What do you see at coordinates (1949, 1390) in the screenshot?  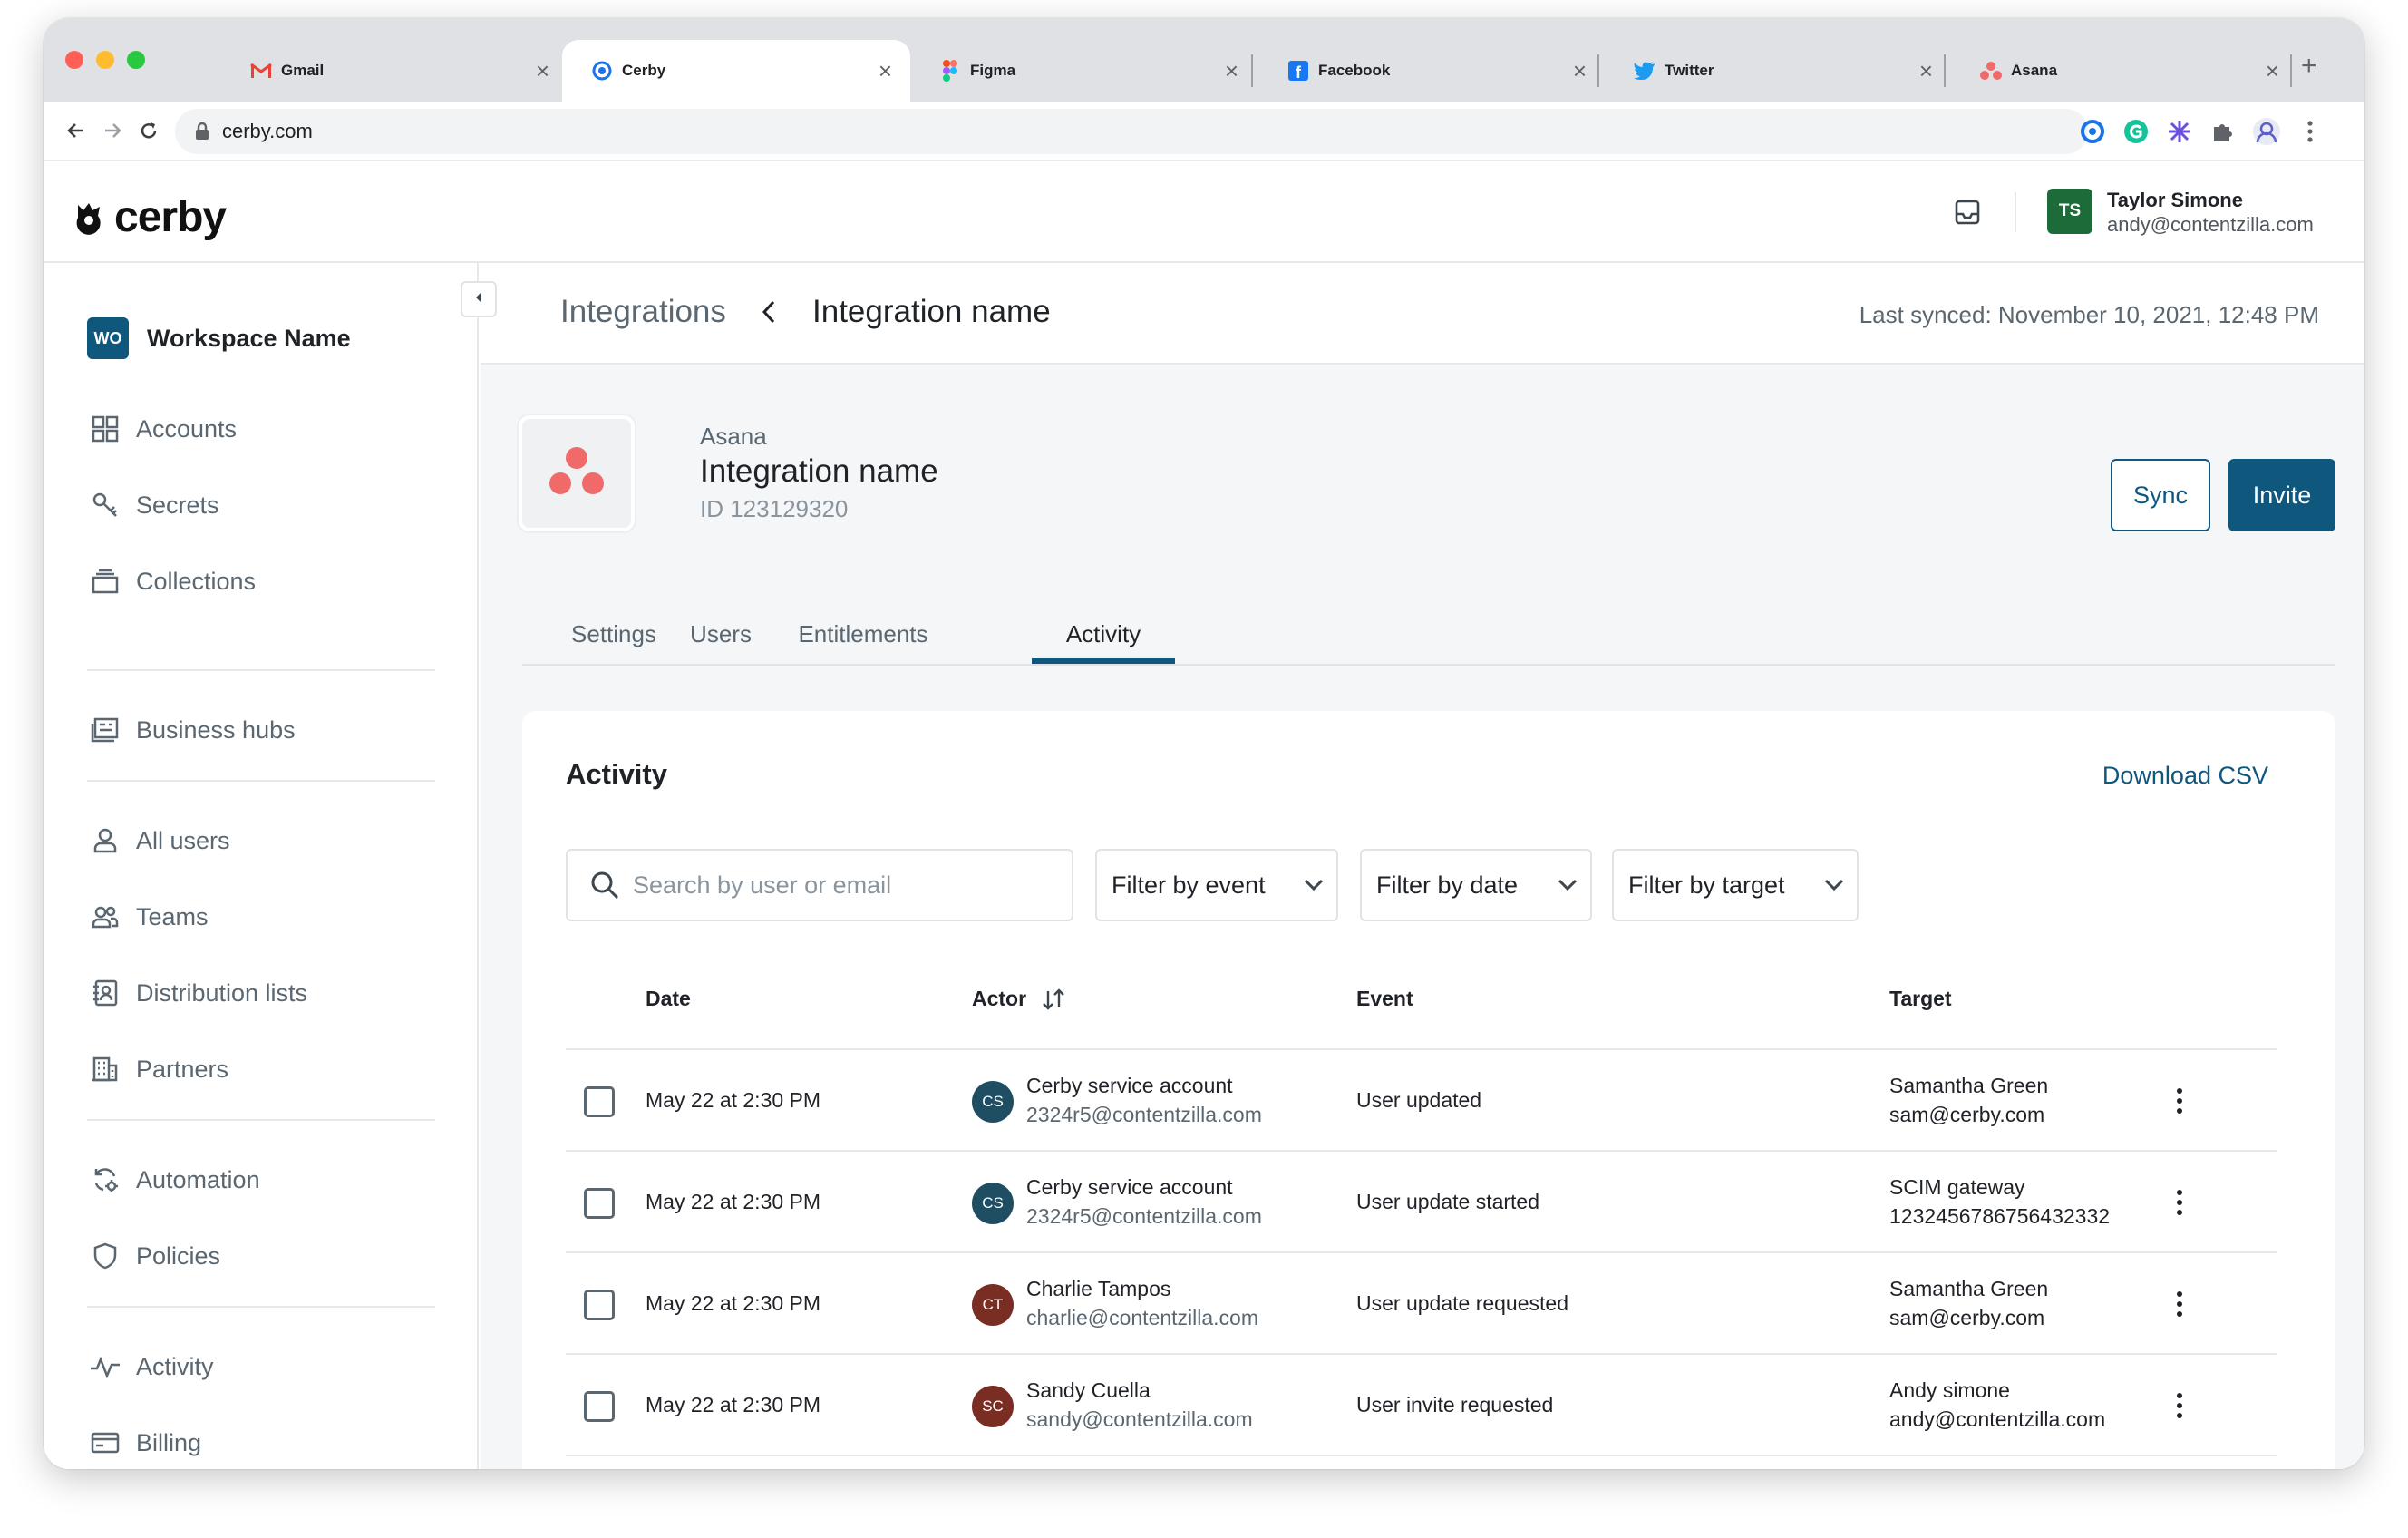 I see `target-name: Andy simone` at bounding box center [1949, 1390].